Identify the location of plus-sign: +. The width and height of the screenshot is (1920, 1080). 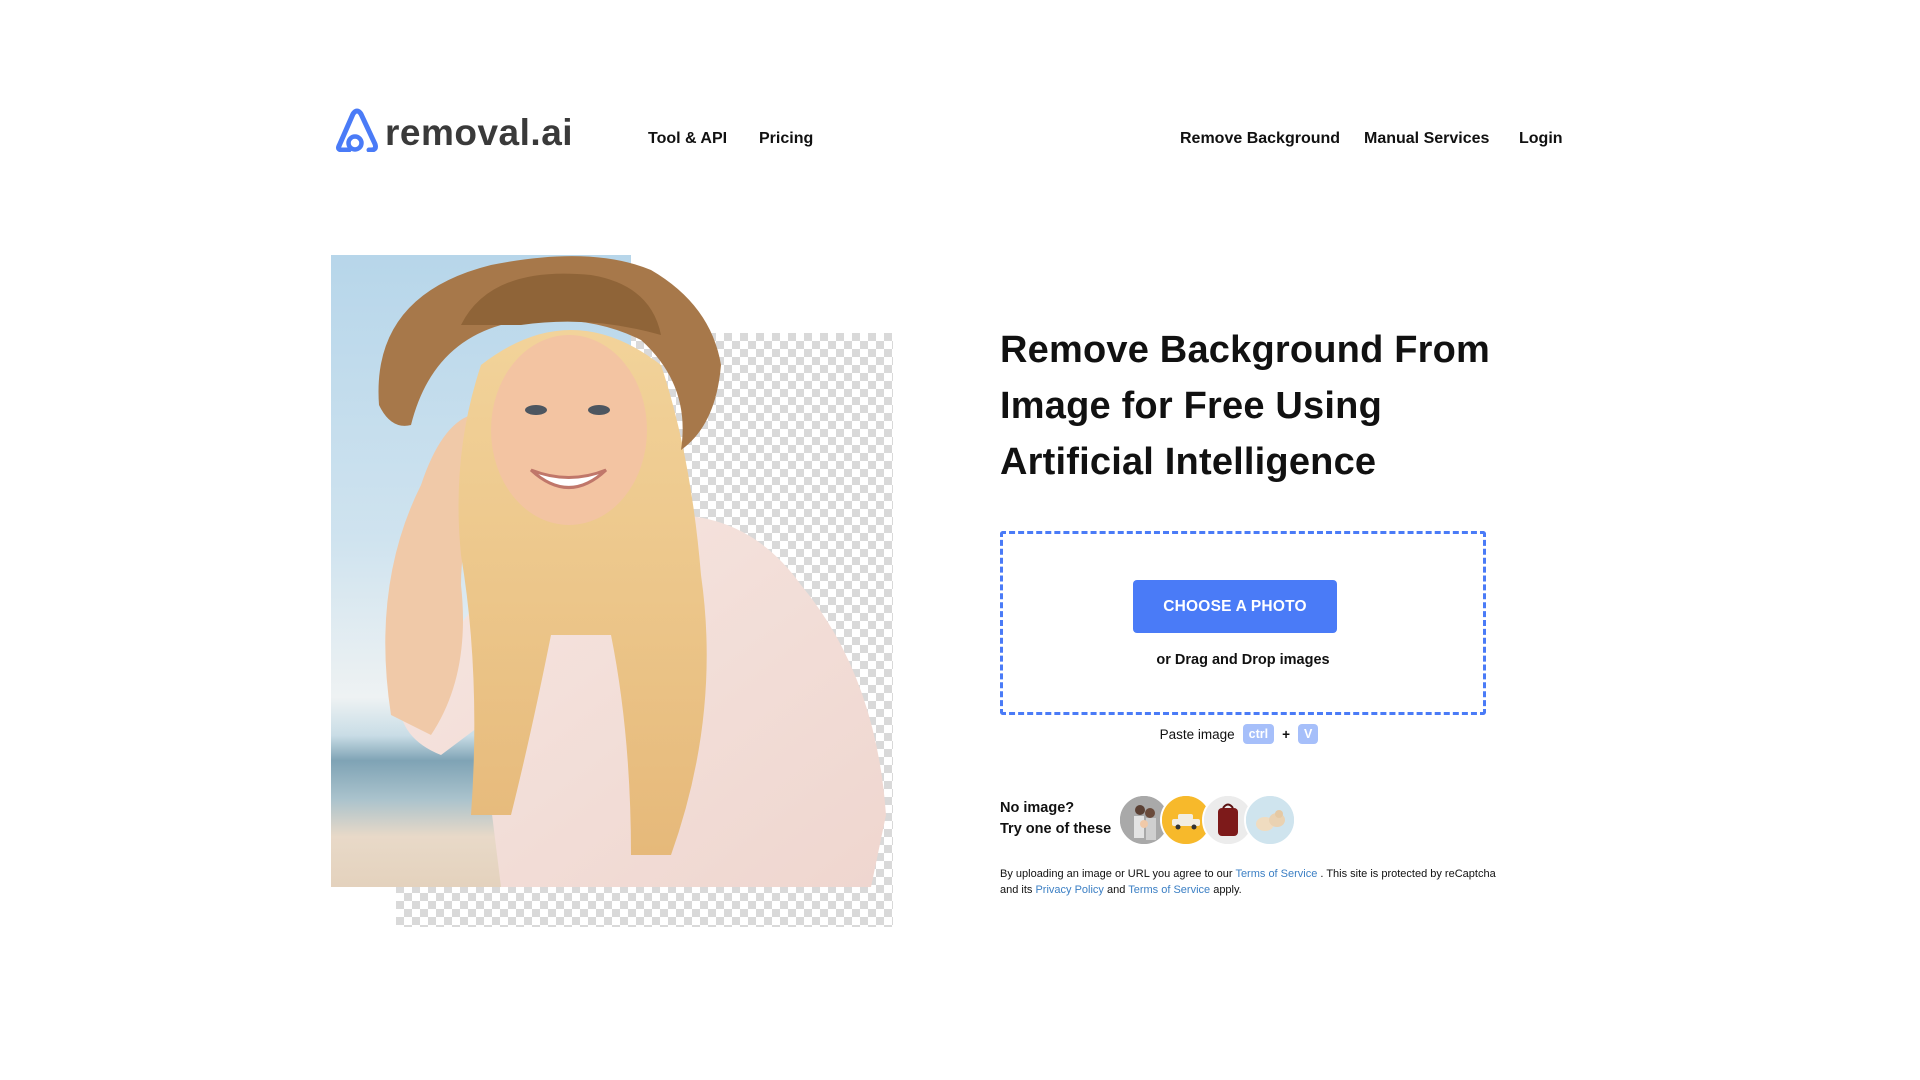
(1286, 734).